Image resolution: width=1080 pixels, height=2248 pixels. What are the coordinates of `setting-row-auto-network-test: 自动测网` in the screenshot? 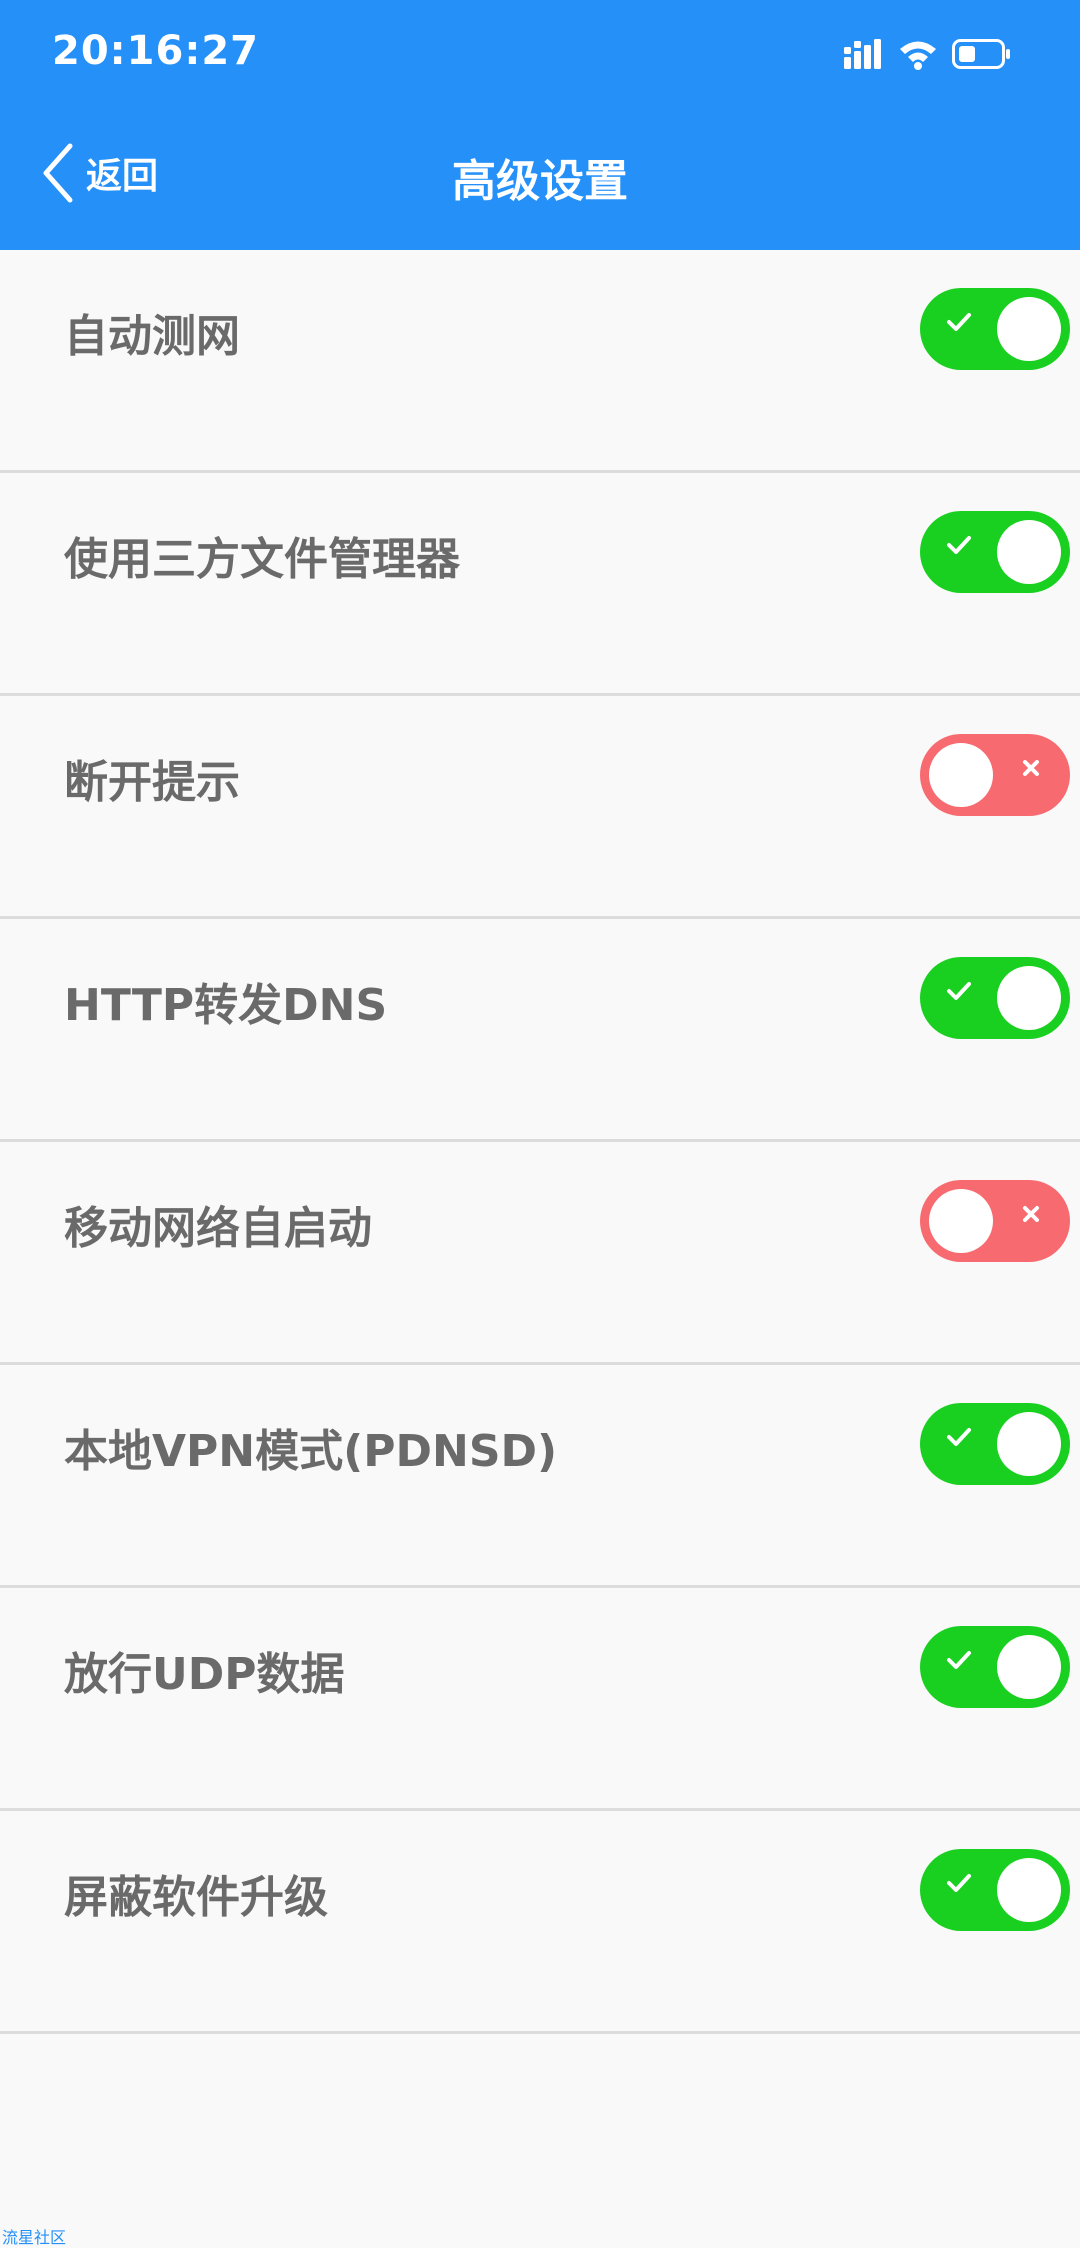 It's located at (540, 361).